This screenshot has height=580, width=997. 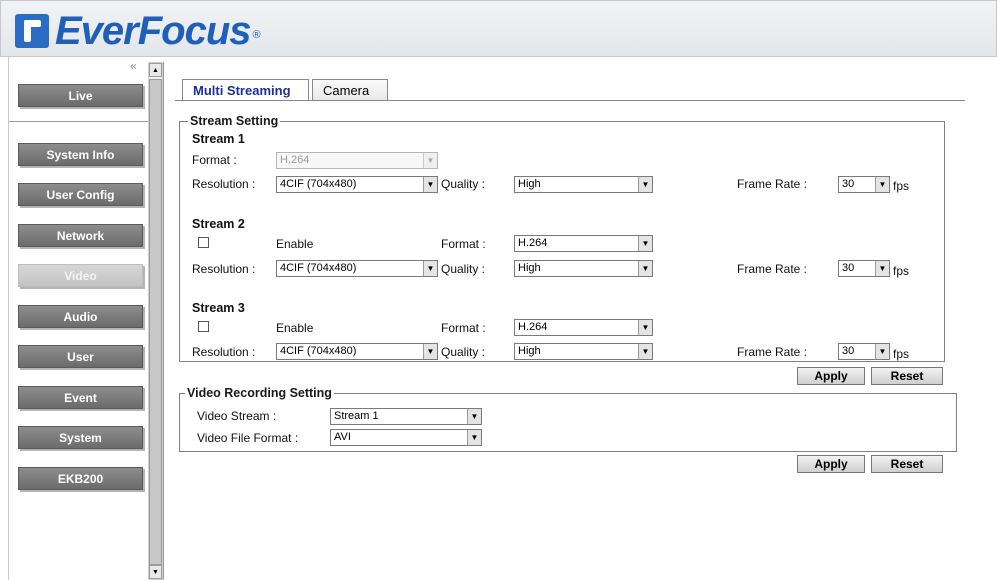 What do you see at coordinates (80, 95) in the screenshot?
I see `sidebar-item-live: Live` at bounding box center [80, 95].